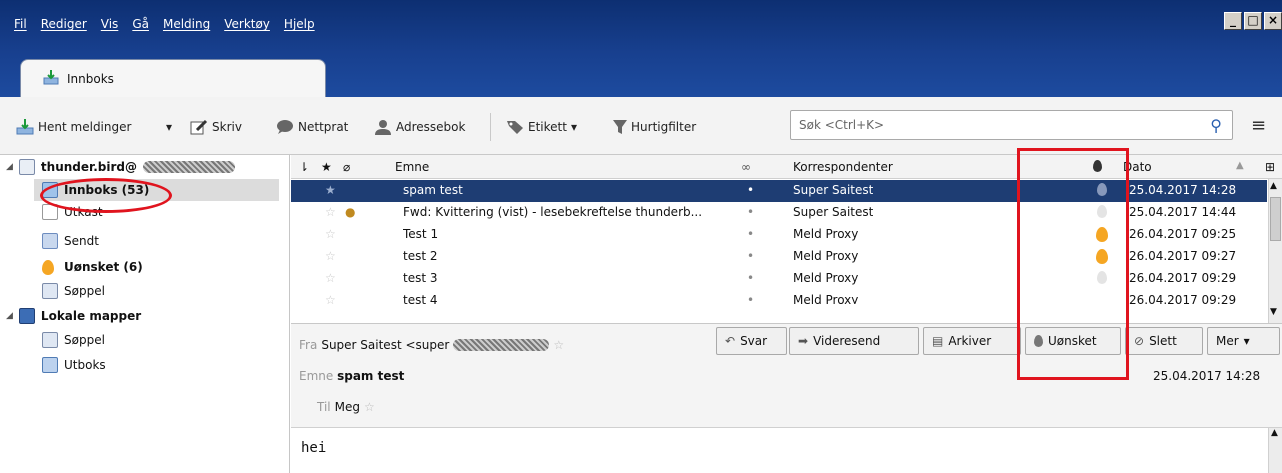  I want to click on search-input: Søk <Ctrl+K> ⚲, so click(1011, 125).